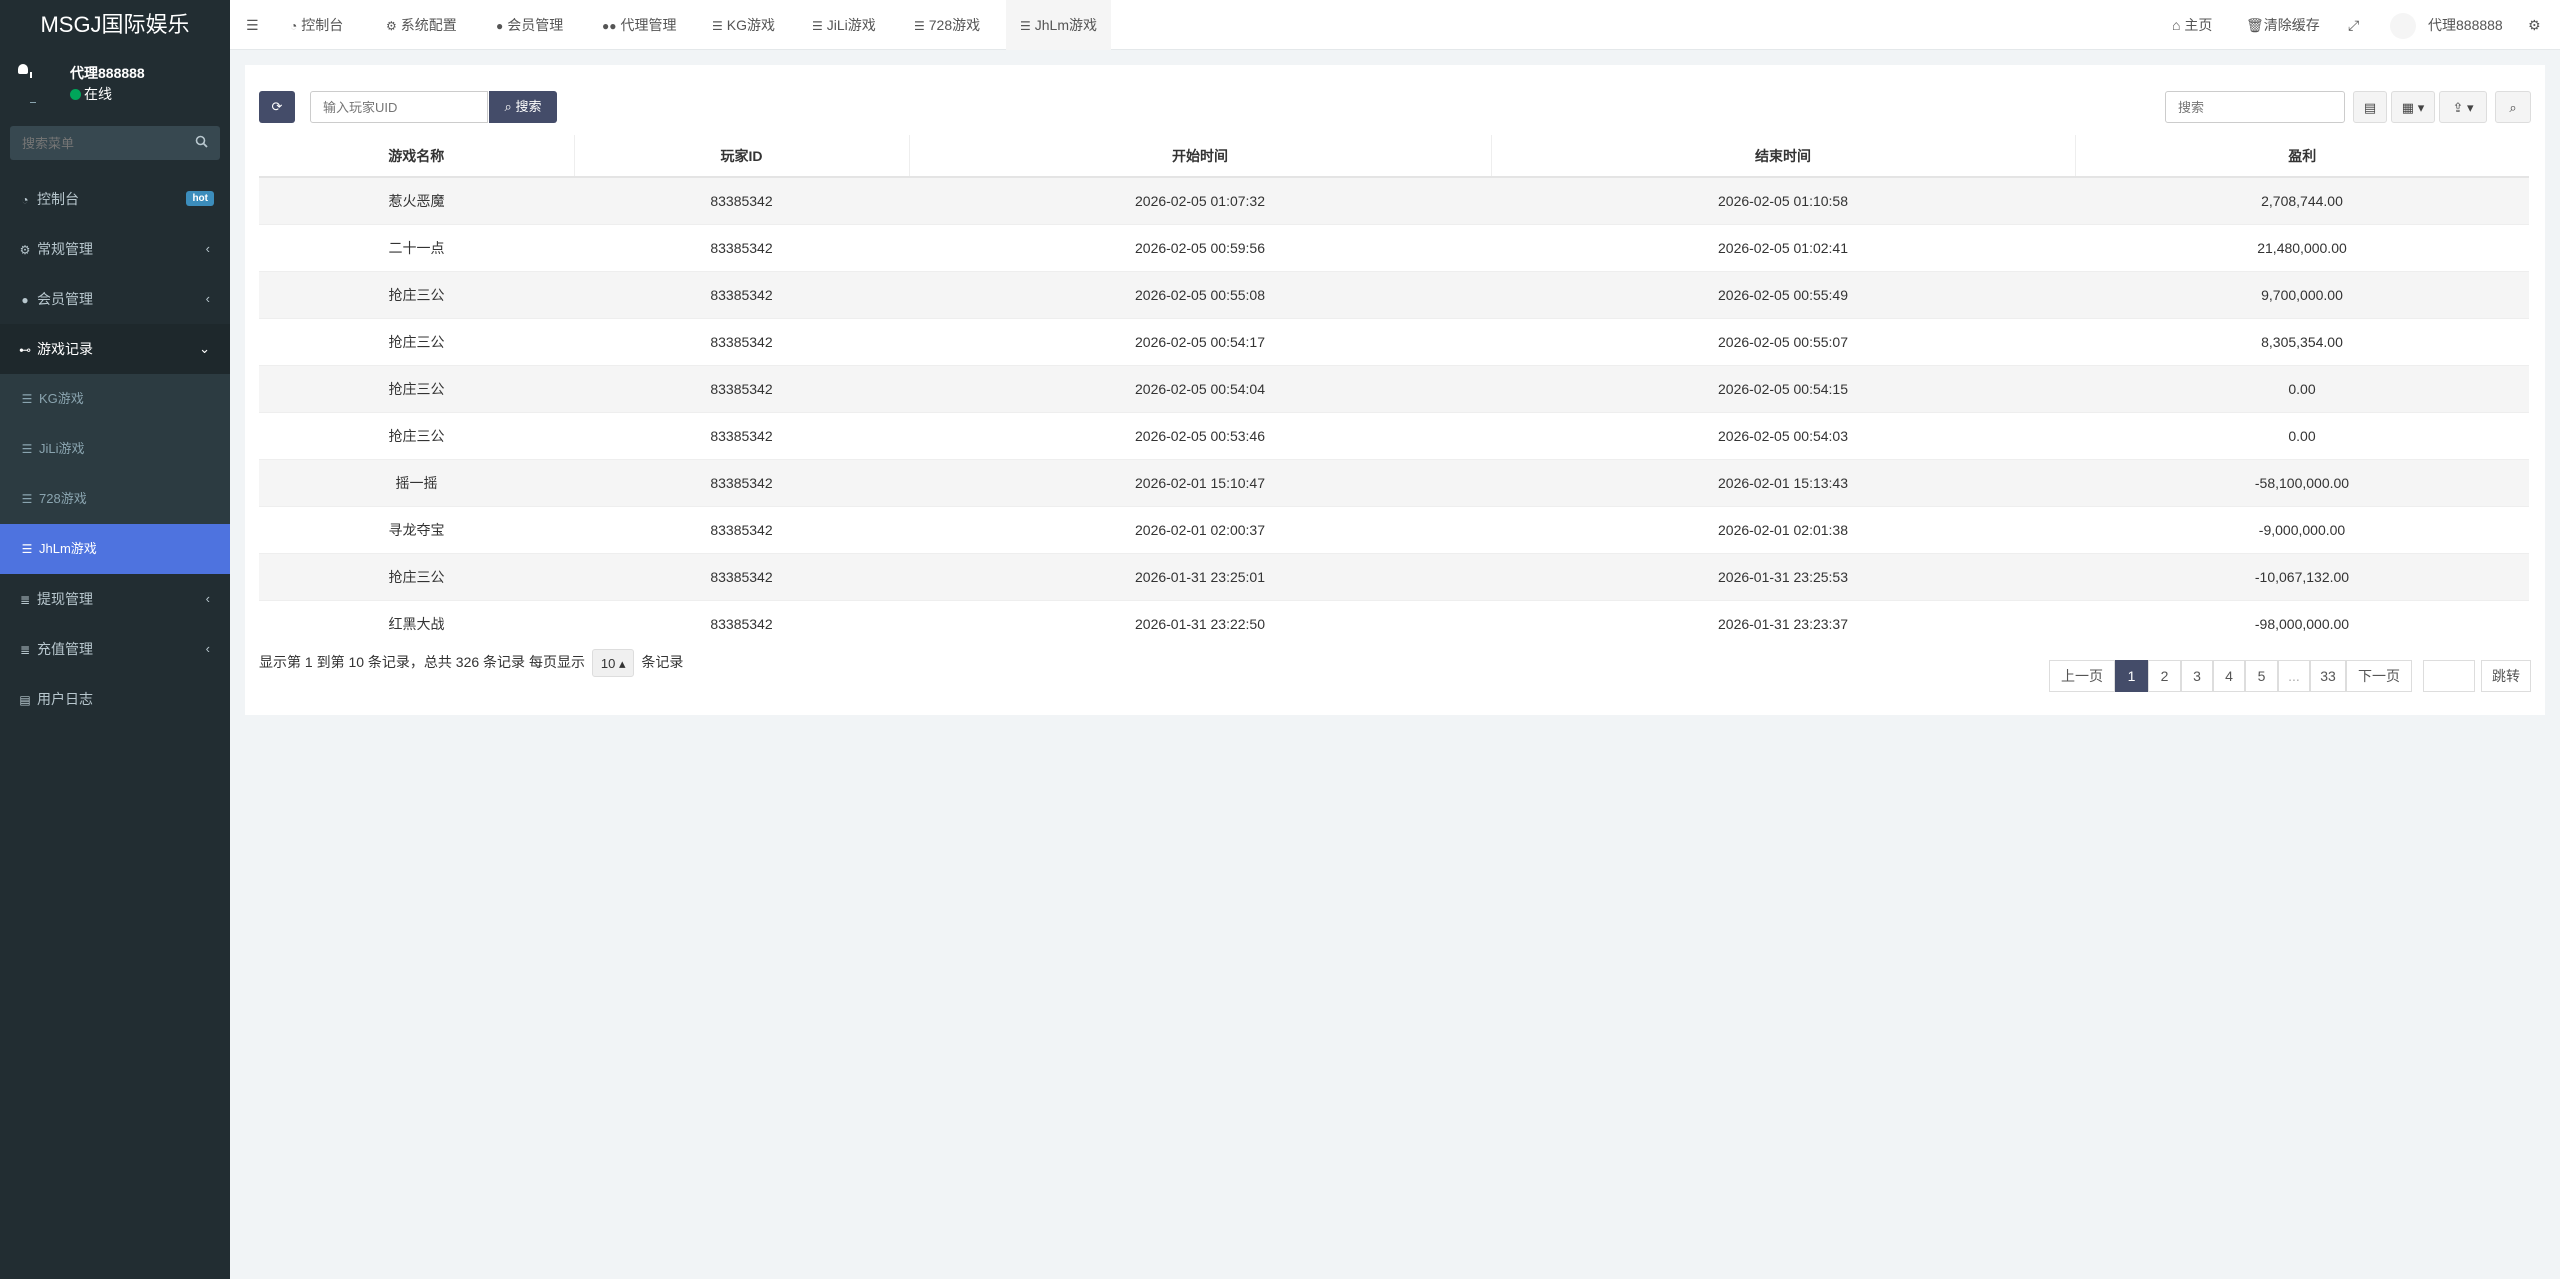  What do you see at coordinates (256, 25) in the screenshot?
I see `menu-toggle-icon: ☰` at bounding box center [256, 25].